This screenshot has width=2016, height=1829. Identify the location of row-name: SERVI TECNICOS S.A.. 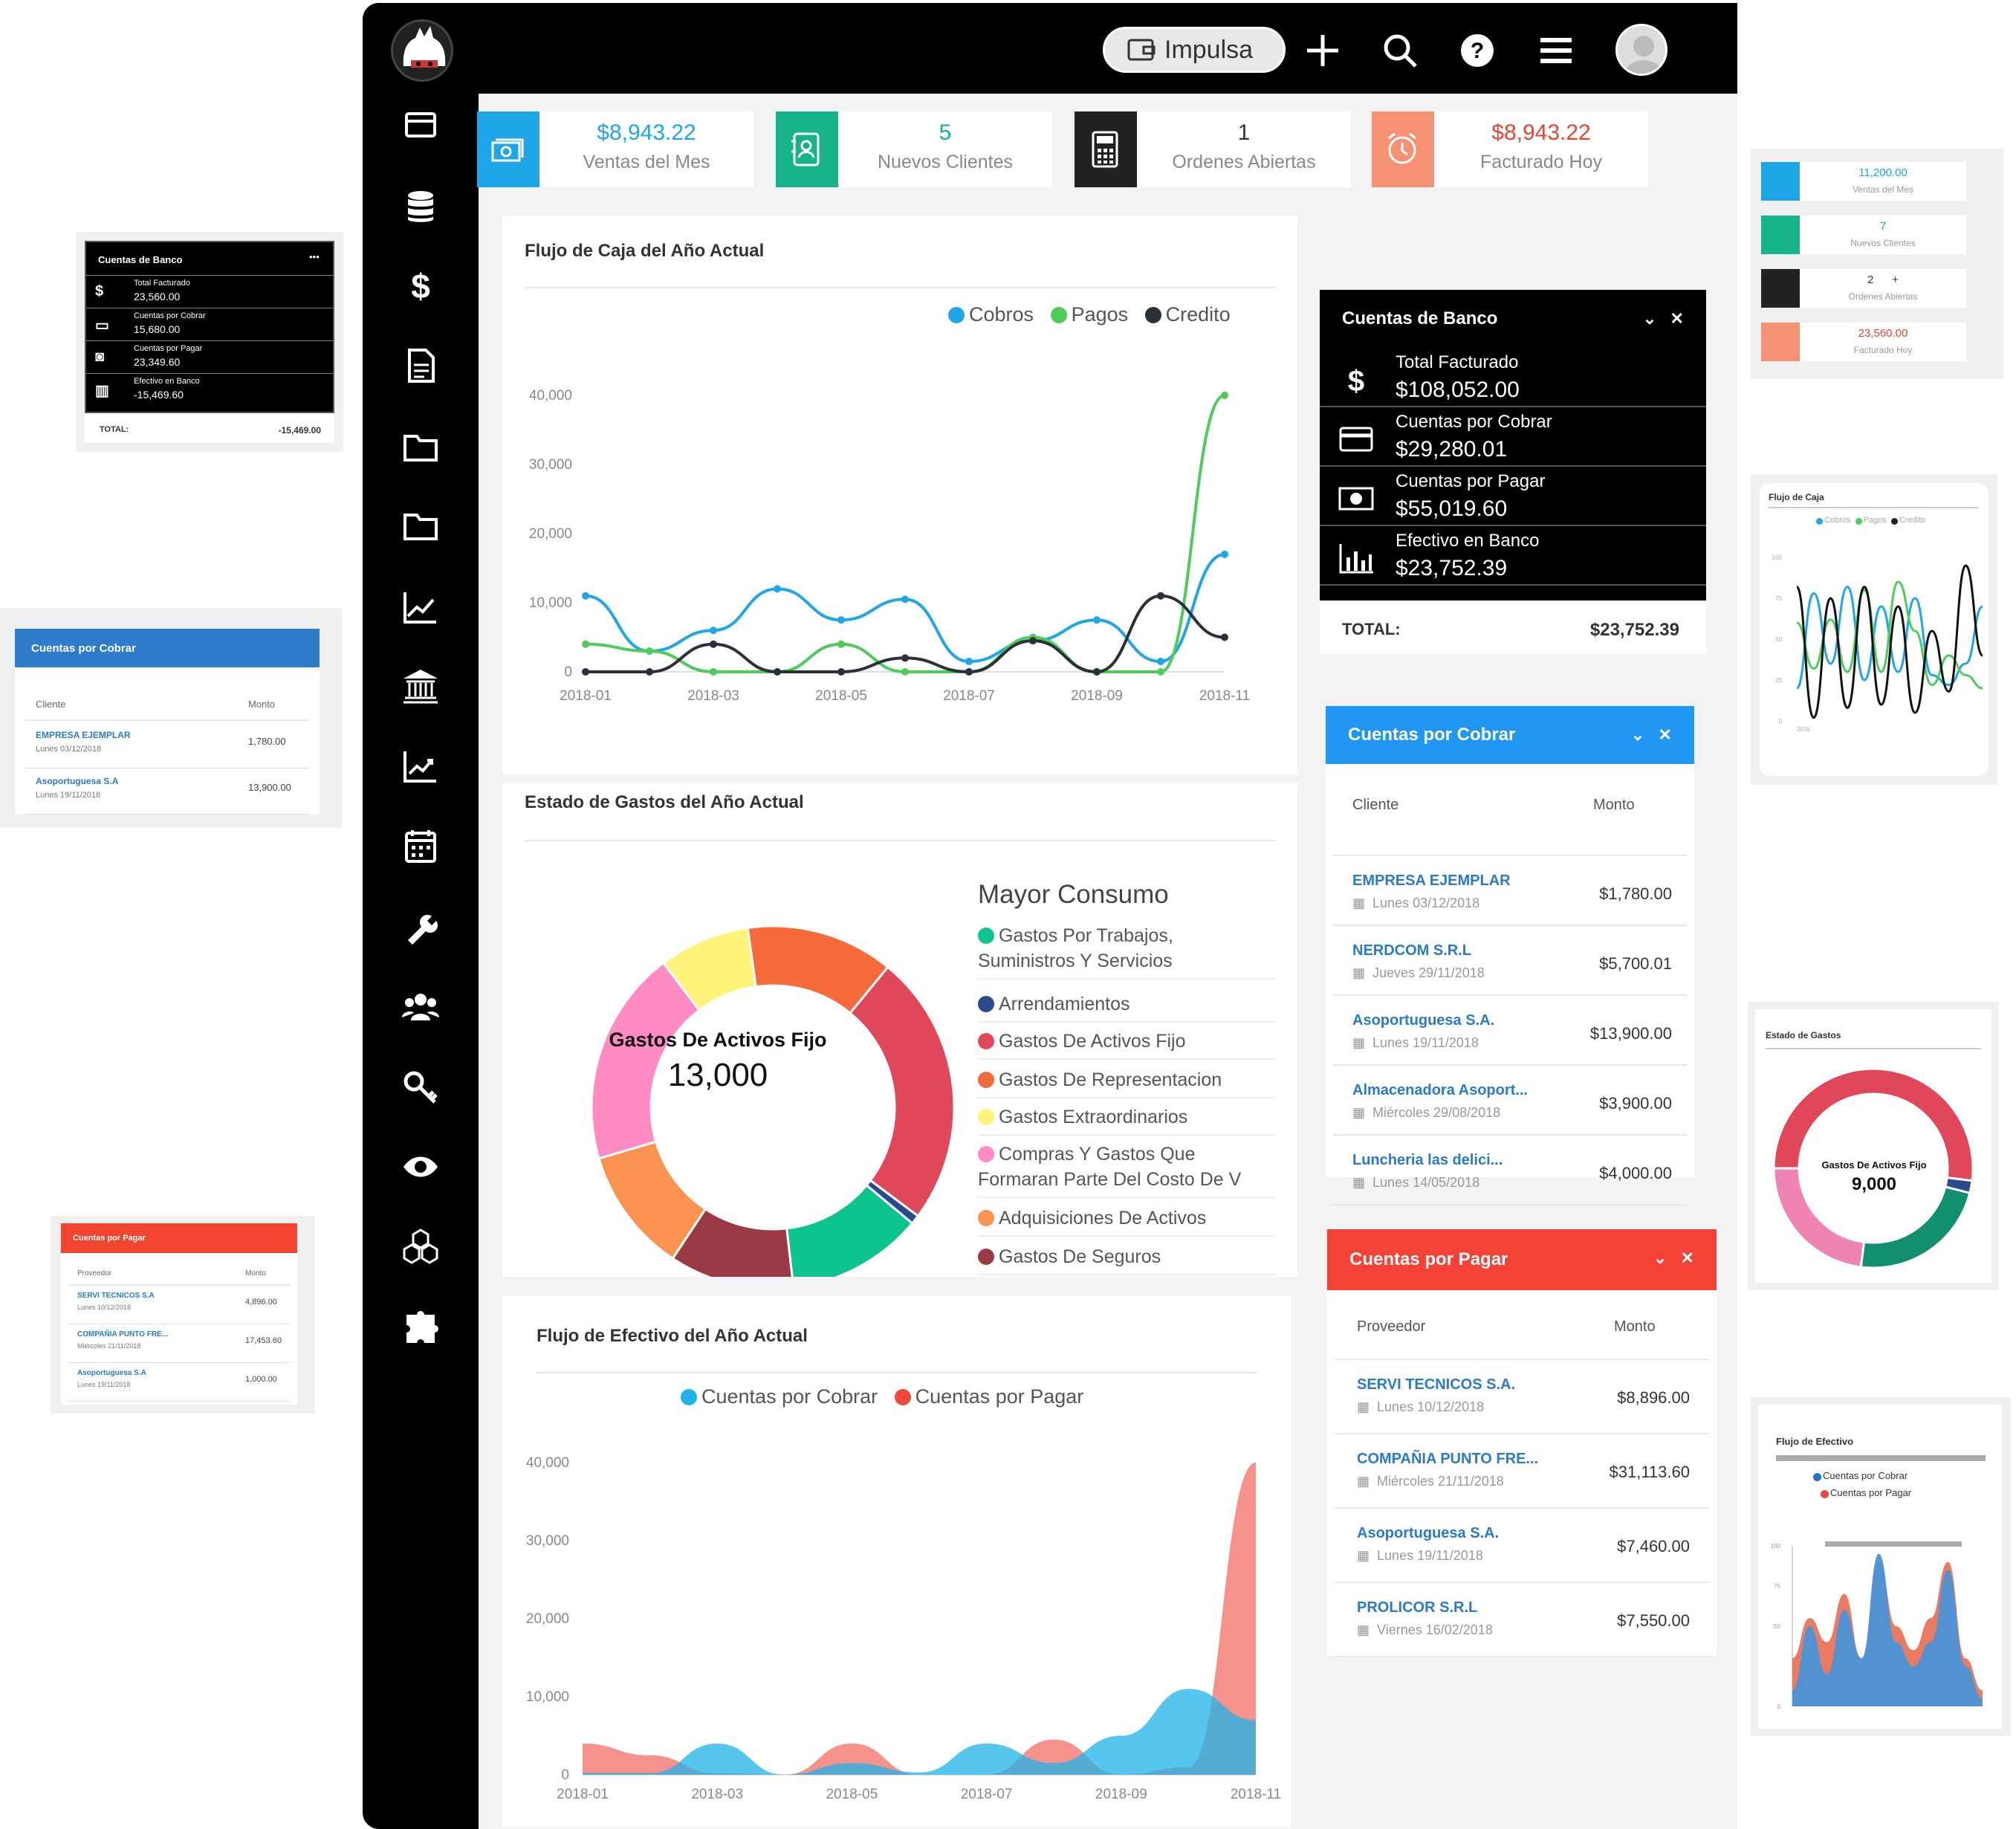
(1436, 1384).